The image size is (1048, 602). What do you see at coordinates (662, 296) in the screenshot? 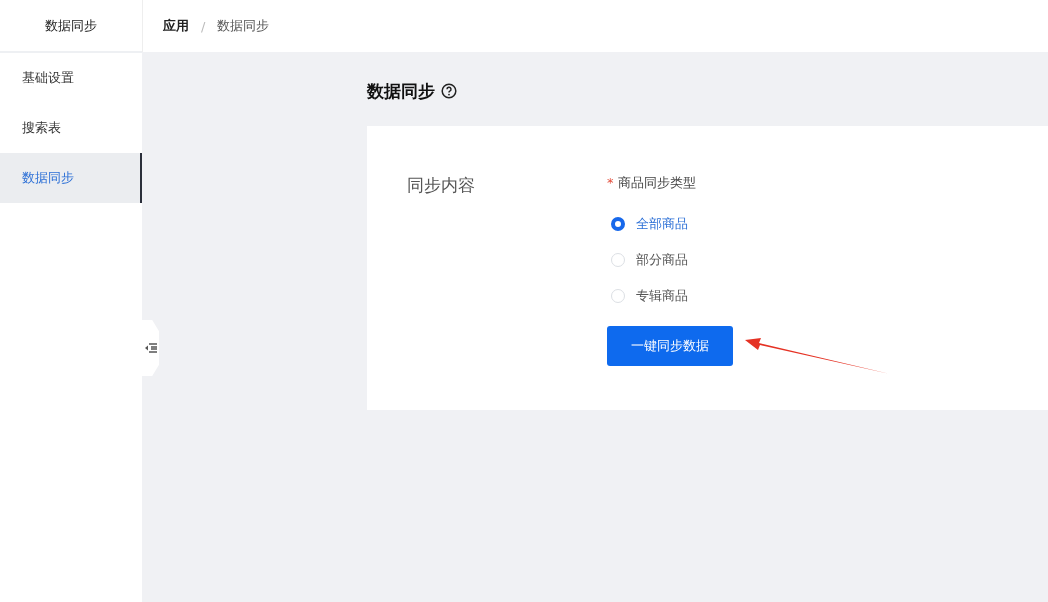
I see `radio-label: 专辑商品` at bounding box center [662, 296].